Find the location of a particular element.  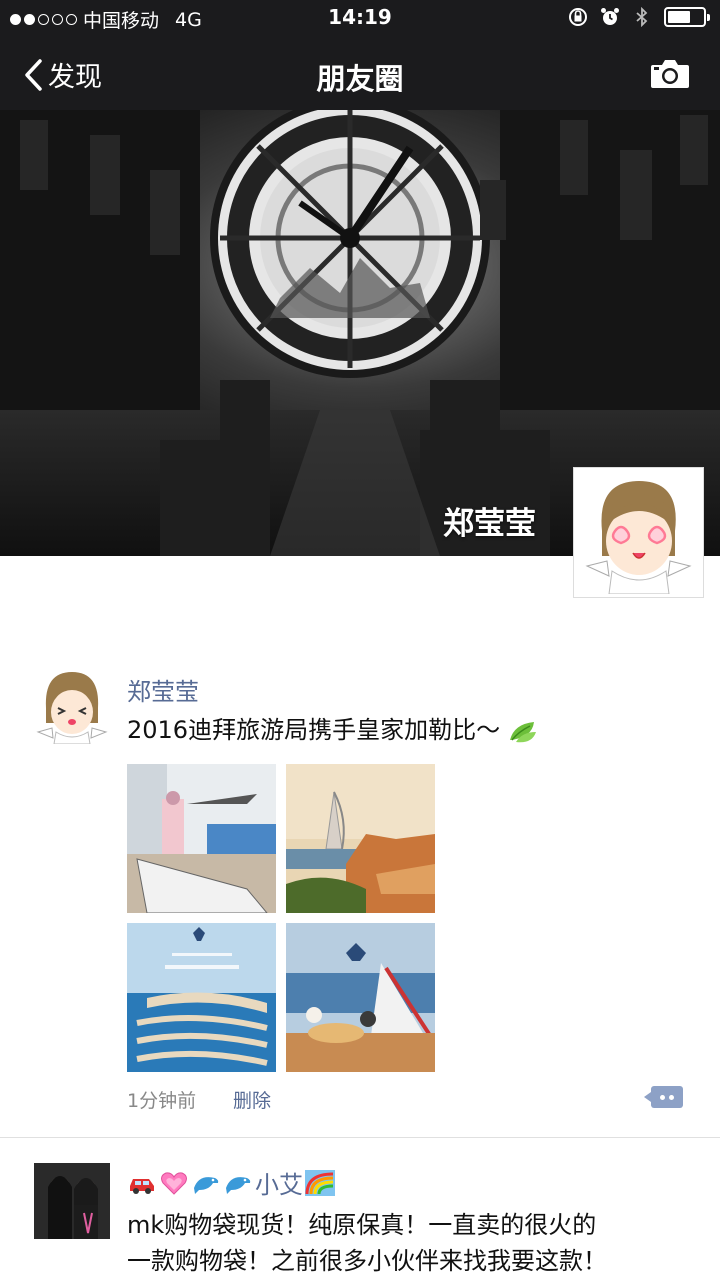

post-time: 1分钟前 is located at coordinates (162, 1101).